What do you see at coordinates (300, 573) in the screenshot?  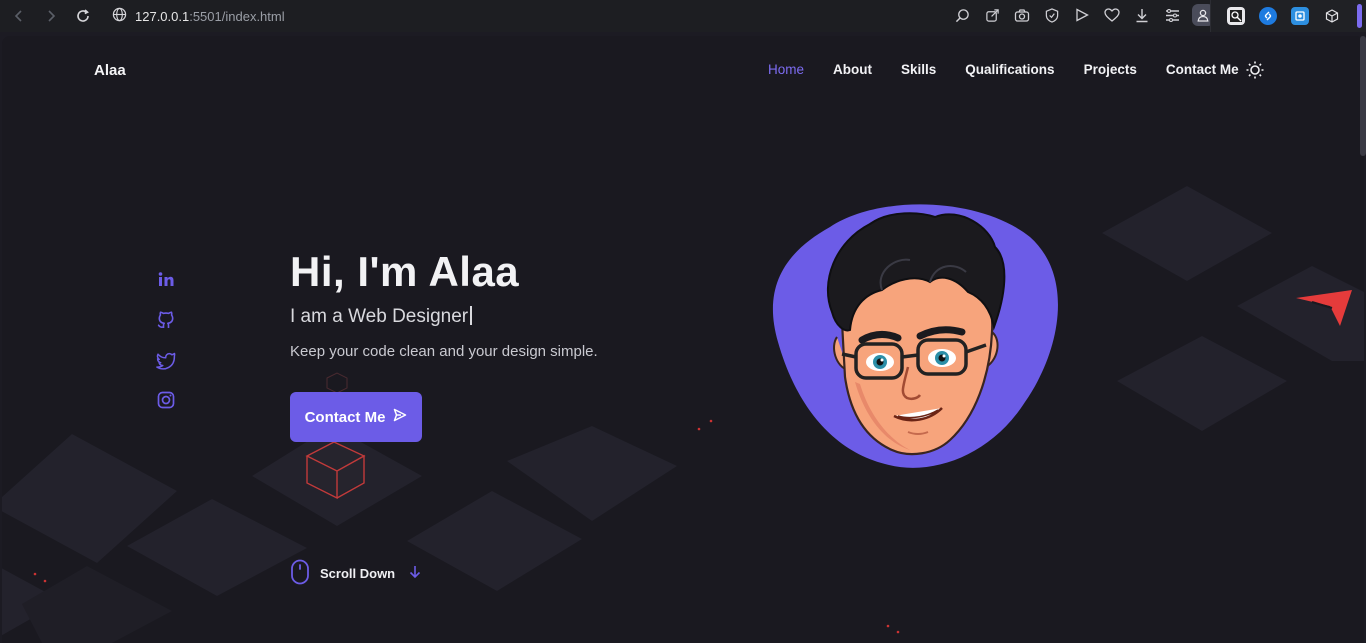 I see `mouse-icon` at bounding box center [300, 573].